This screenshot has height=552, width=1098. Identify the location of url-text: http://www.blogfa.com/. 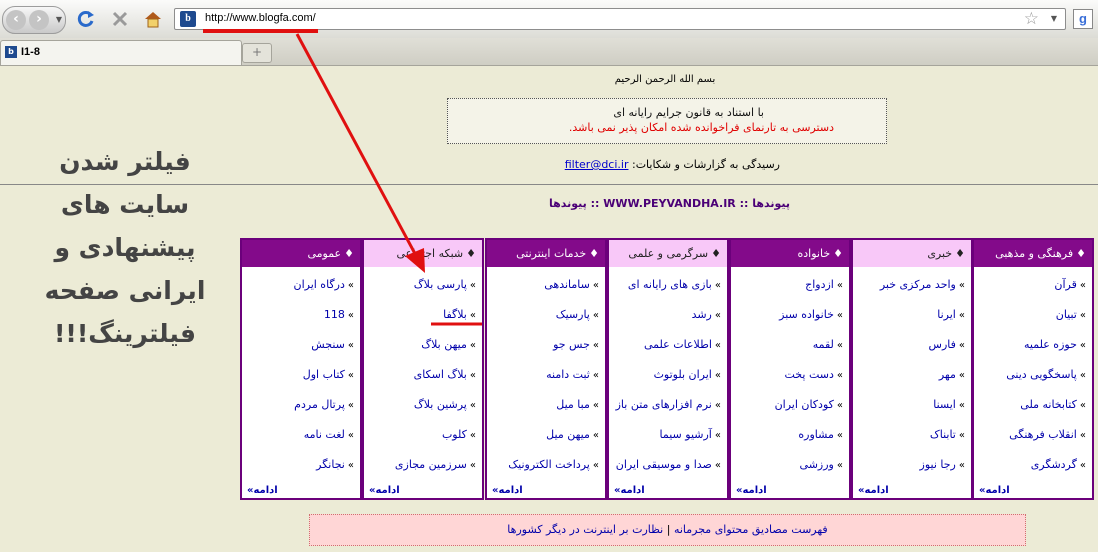
(260, 18).